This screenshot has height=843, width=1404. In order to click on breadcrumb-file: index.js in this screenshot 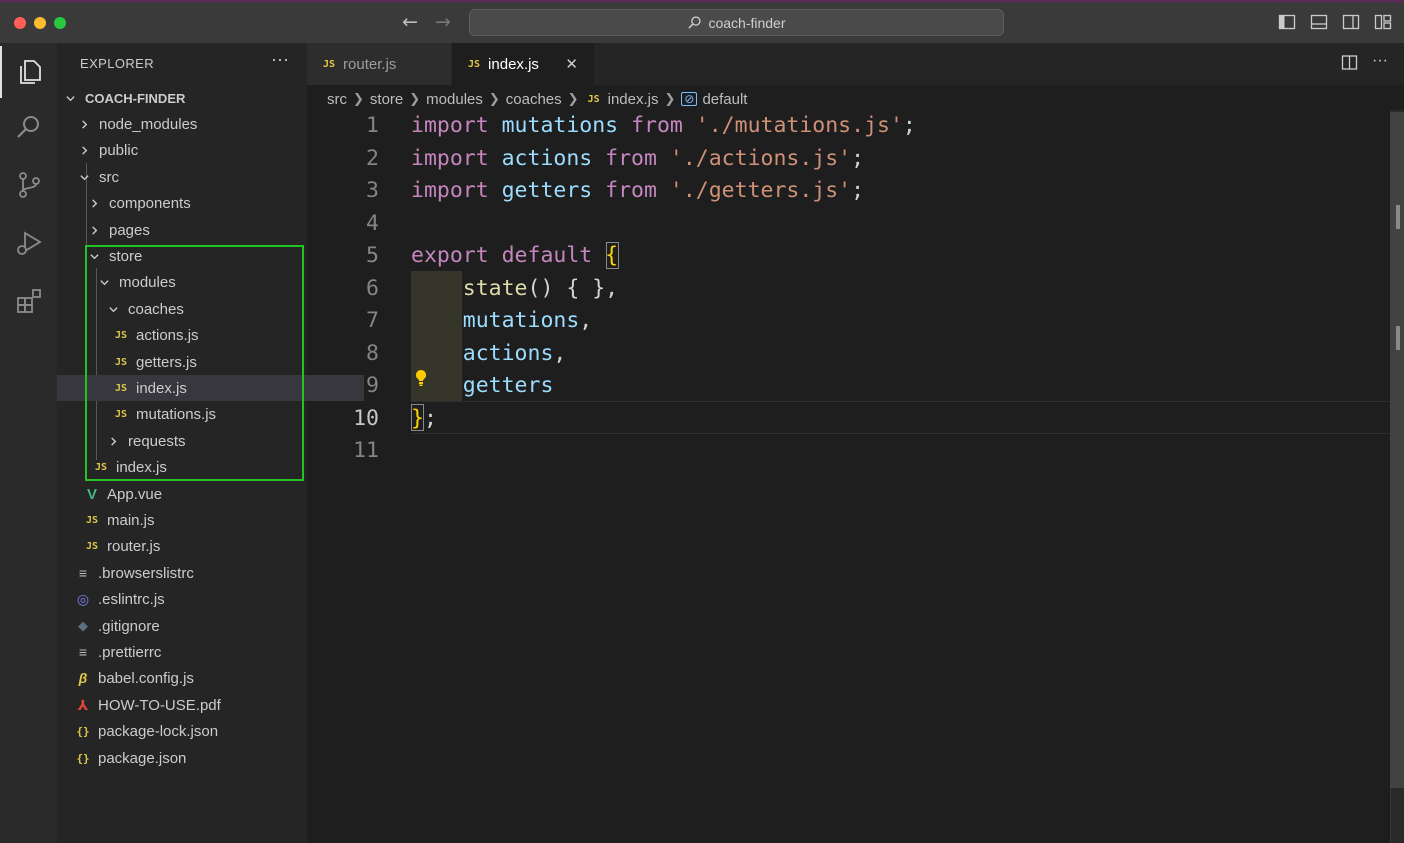, I will do `click(633, 99)`.